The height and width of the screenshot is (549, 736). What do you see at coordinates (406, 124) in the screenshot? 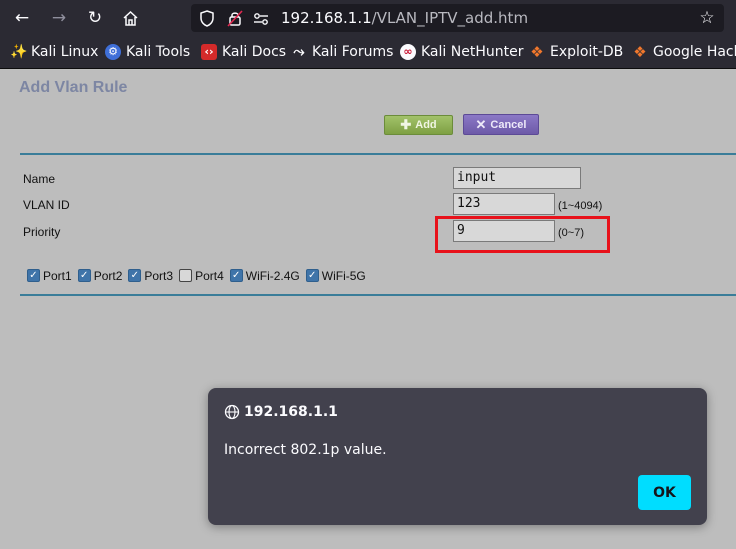
I see `plus-icon: ✚` at bounding box center [406, 124].